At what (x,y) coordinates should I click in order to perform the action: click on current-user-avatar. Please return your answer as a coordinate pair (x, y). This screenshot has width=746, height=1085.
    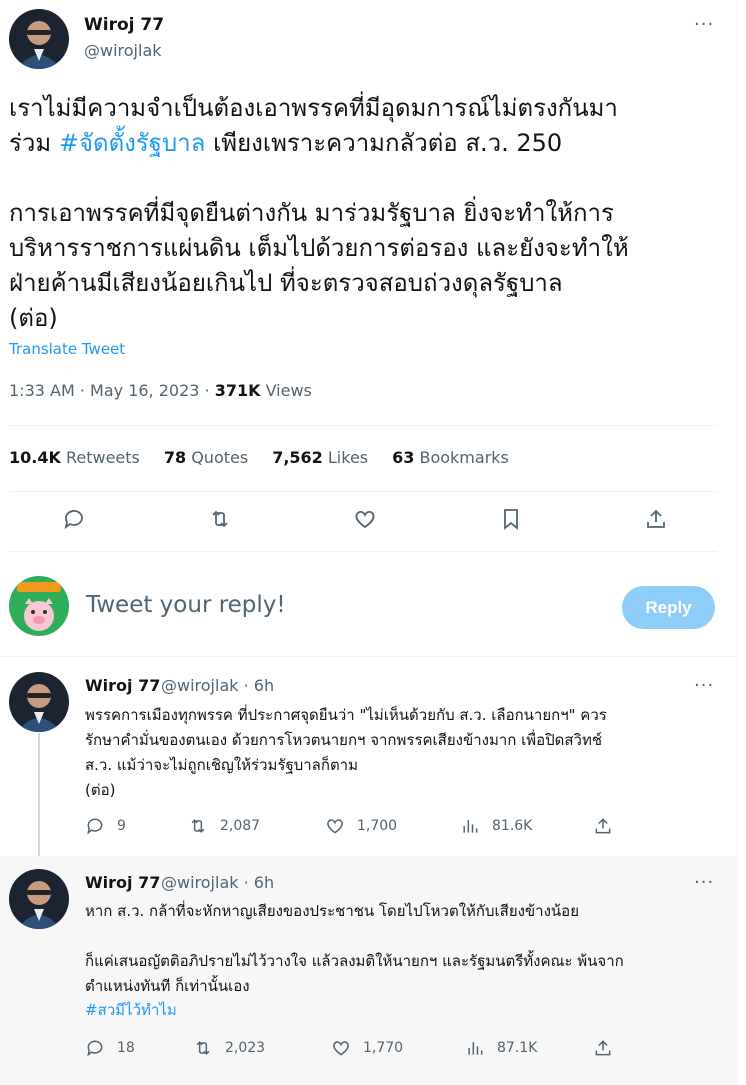
    Looking at the image, I should click on (39, 606).